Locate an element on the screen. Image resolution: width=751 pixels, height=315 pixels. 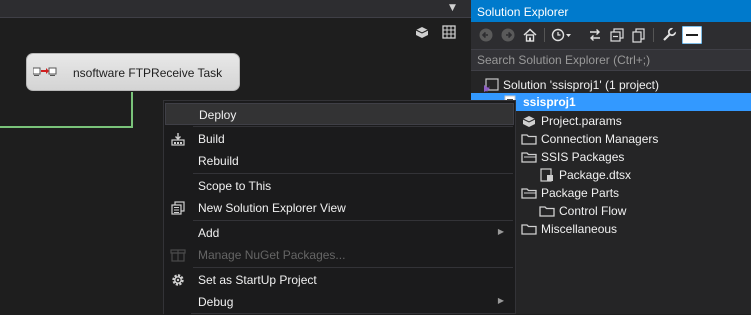
menu-item-scope-to-this: Scope to This is located at coordinates (339, 186).